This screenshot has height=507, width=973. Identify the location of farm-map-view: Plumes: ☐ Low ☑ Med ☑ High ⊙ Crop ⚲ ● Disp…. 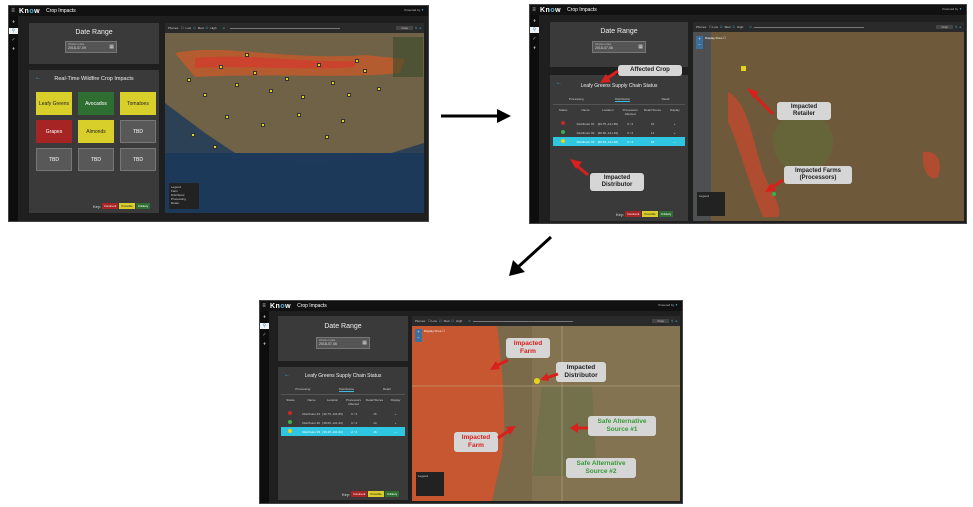
(546, 408).